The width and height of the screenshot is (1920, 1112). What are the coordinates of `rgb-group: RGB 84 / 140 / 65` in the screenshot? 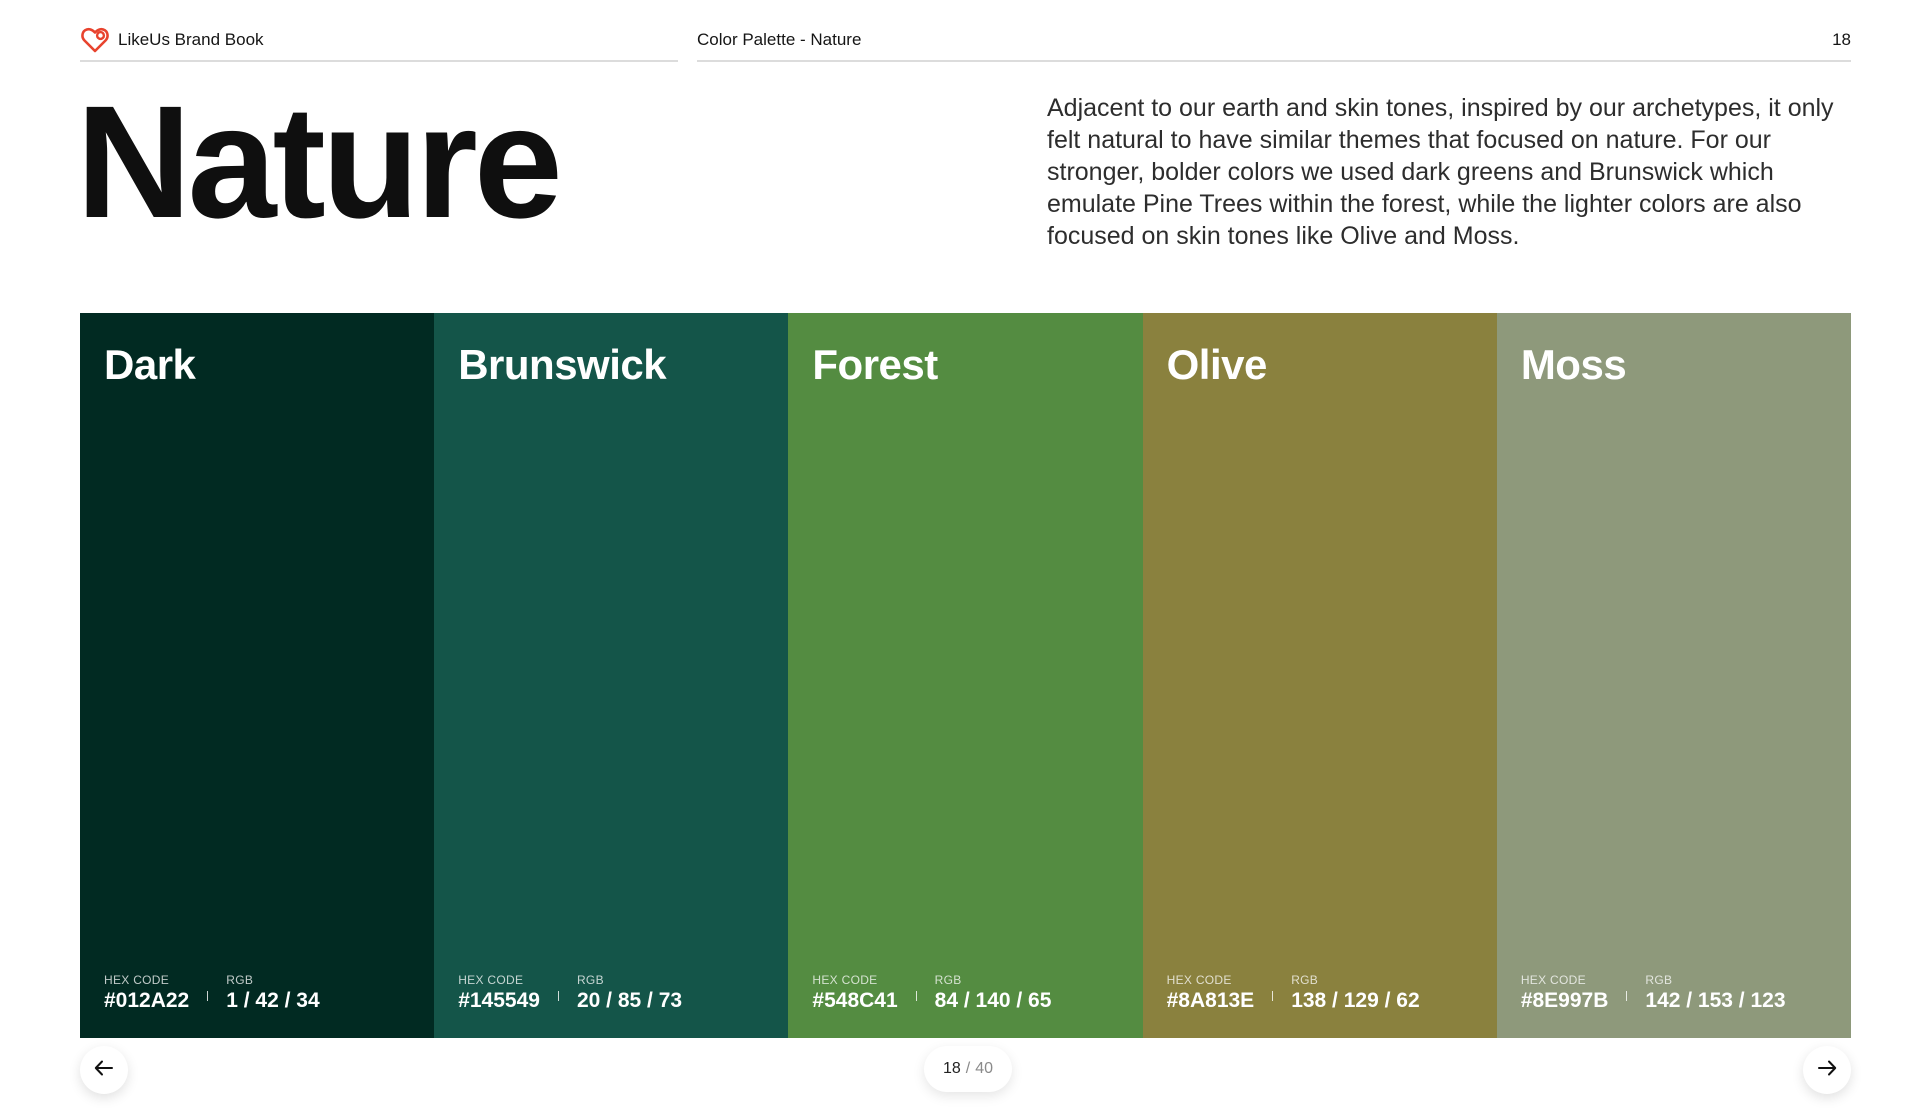 It's located at (993, 993).